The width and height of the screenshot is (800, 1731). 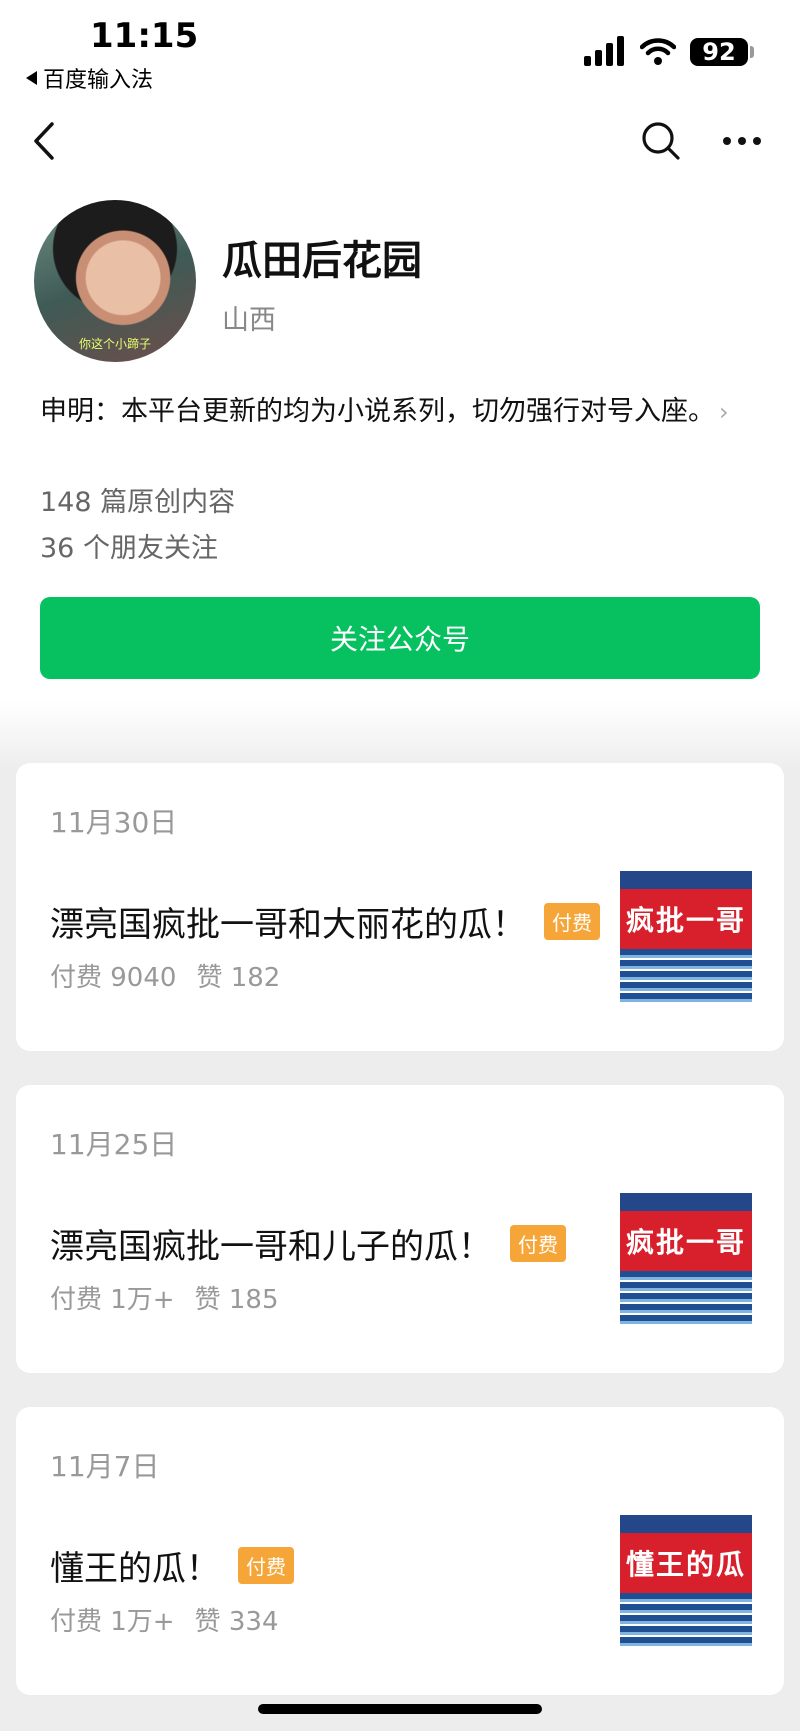 I want to click on battery-tip, so click(x=752, y=52).